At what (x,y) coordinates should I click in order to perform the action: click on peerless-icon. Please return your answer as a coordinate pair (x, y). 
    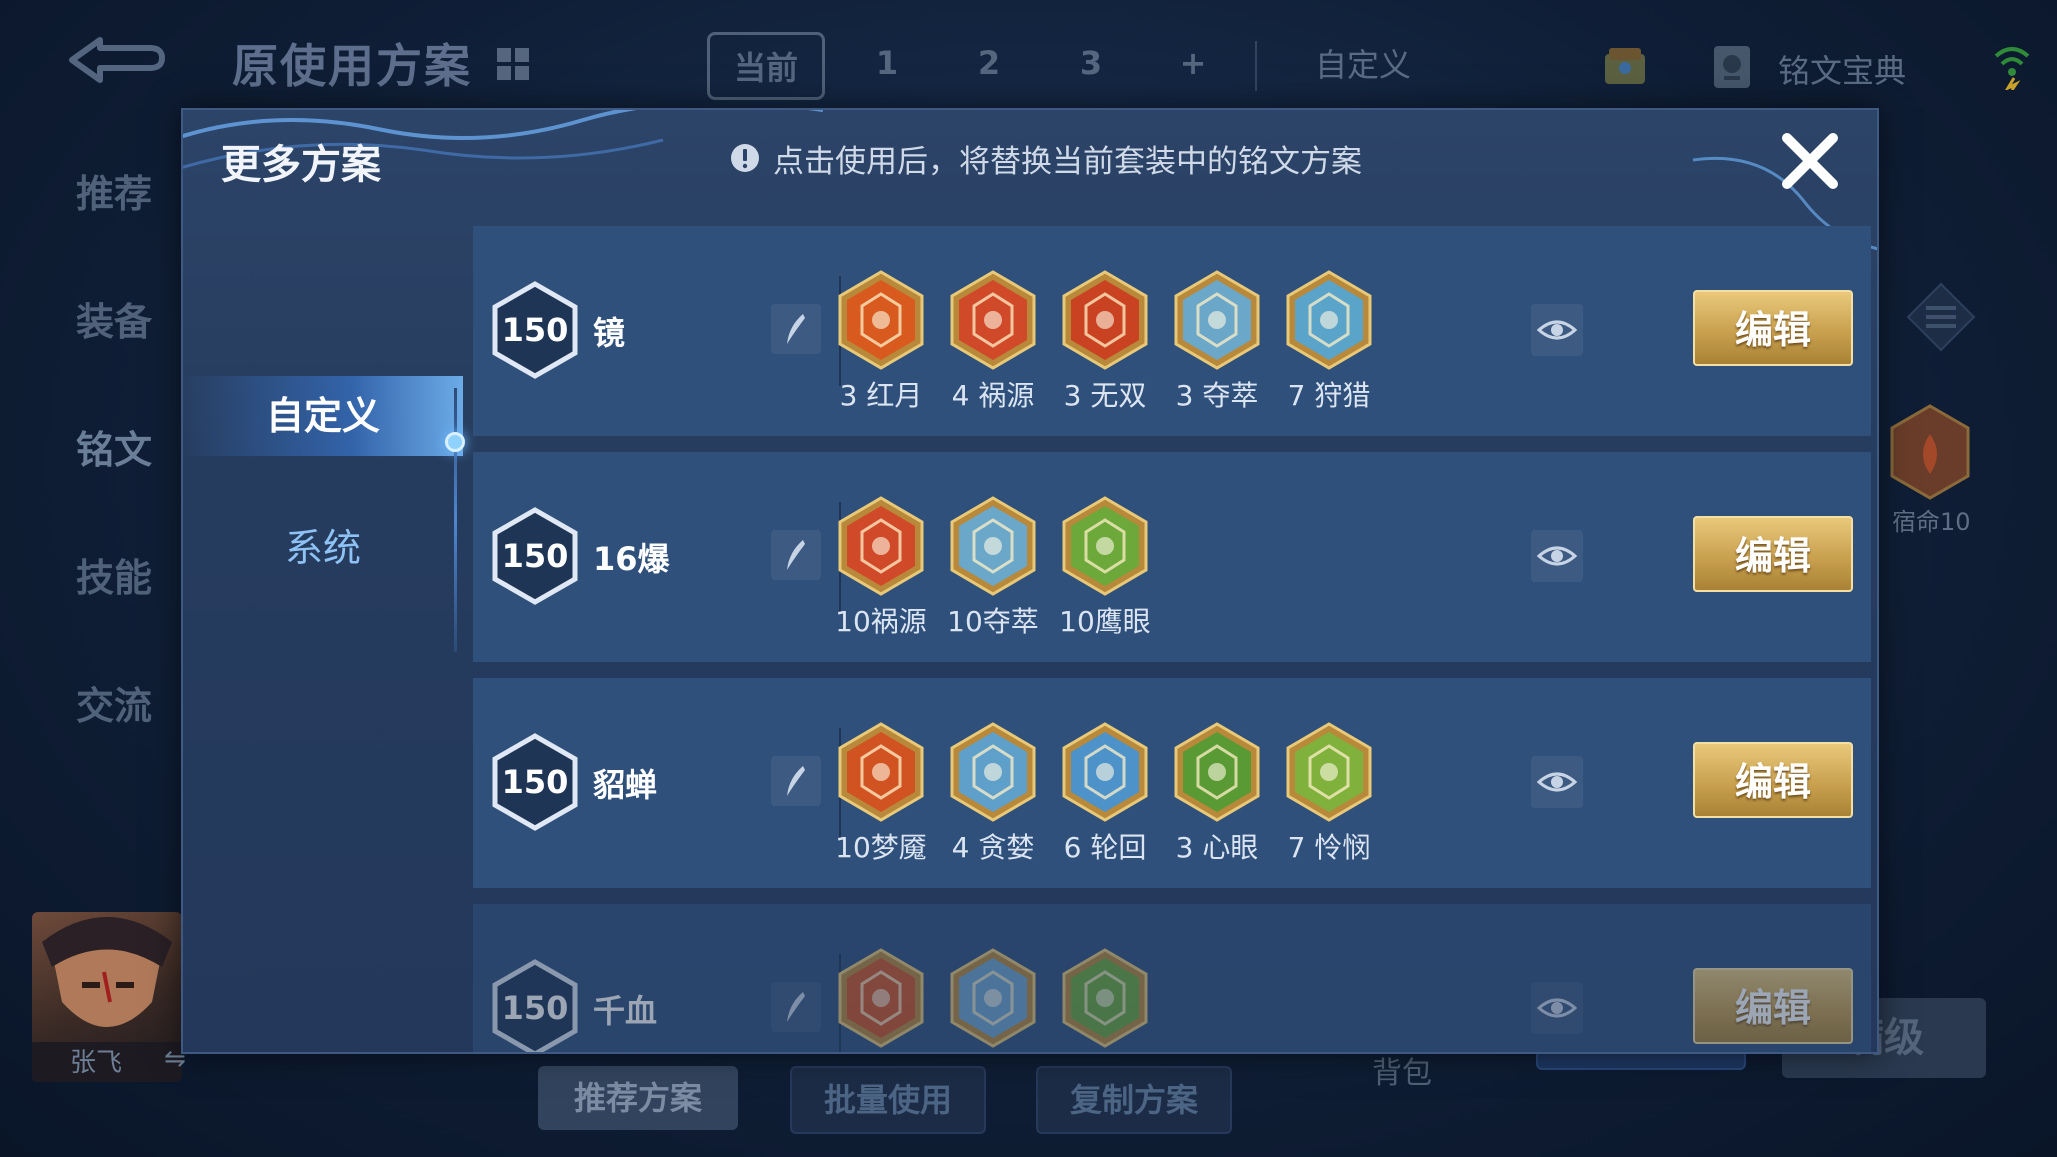
    Looking at the image, I should click on (1105, 320).